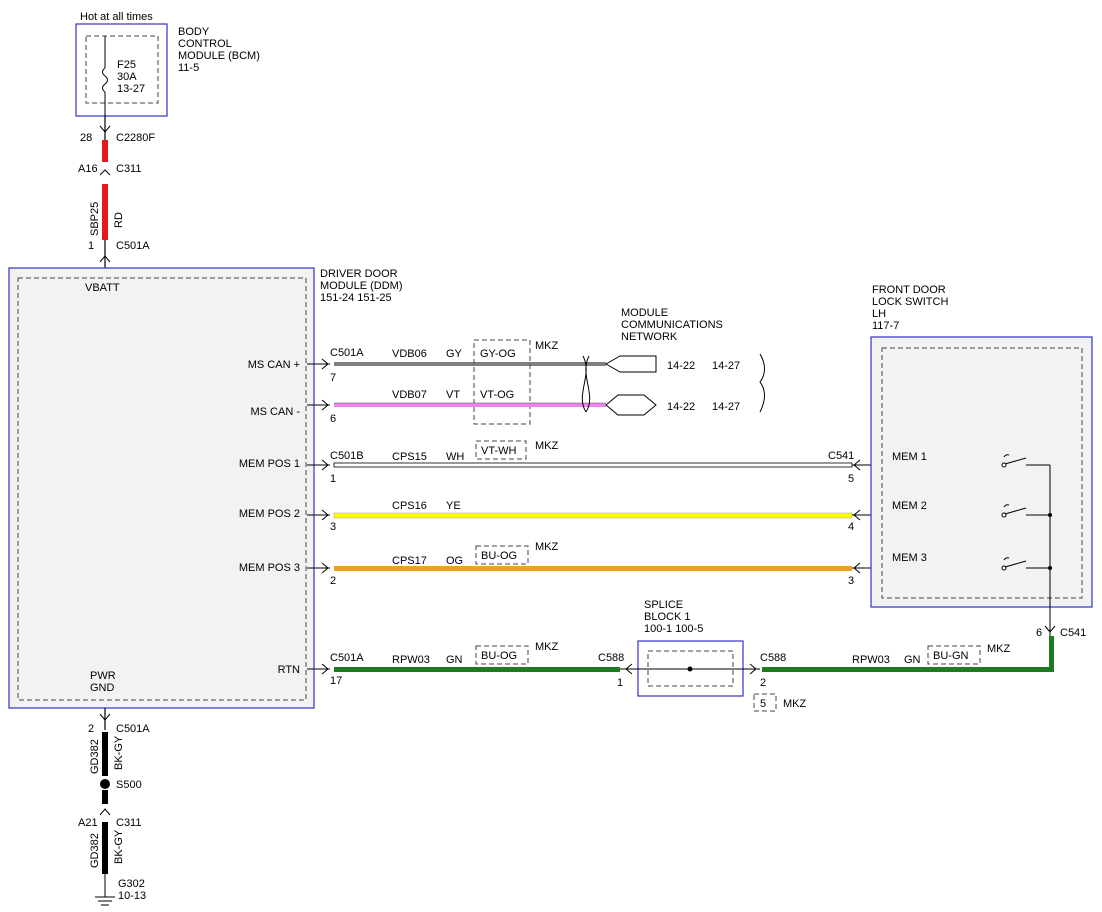  Describe the element at coordinates (681, 407) in the screenshot. I see `net-ref-2a: 14-22` at that location.